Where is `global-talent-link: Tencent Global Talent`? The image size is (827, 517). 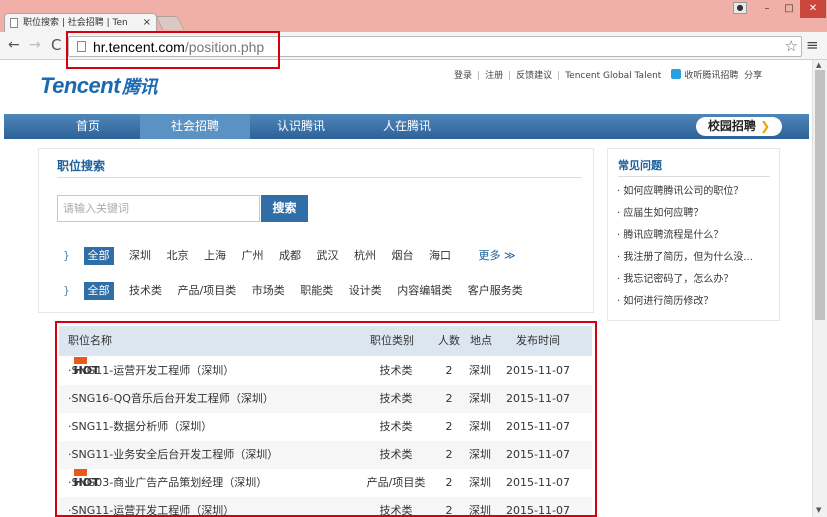 global-talent-link: Tencent Global Talent is located at coordinates (613, 76).